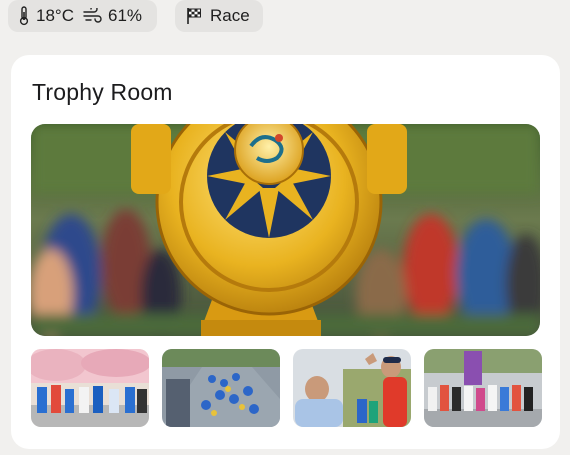 This screenshot has width=570, height=455. I want to click on weather-chip: 18°C 61%, so click(82, 16).